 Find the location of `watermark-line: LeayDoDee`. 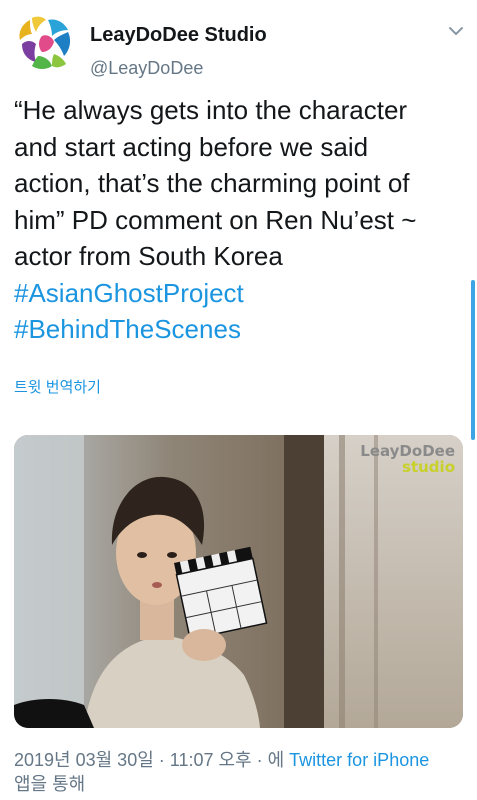

watermark-line: LeayDoDee is located at coordinates (407, 451).